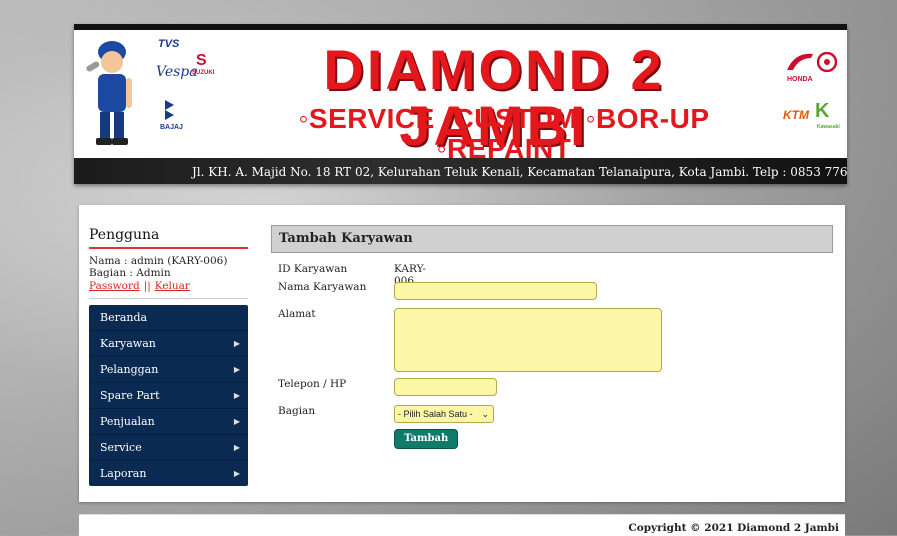 This screenshot has height=536, width=897. I want to click on brand-logos-left: TVS Vespa SUZUKI S BAJAJ, so click(179, 93).